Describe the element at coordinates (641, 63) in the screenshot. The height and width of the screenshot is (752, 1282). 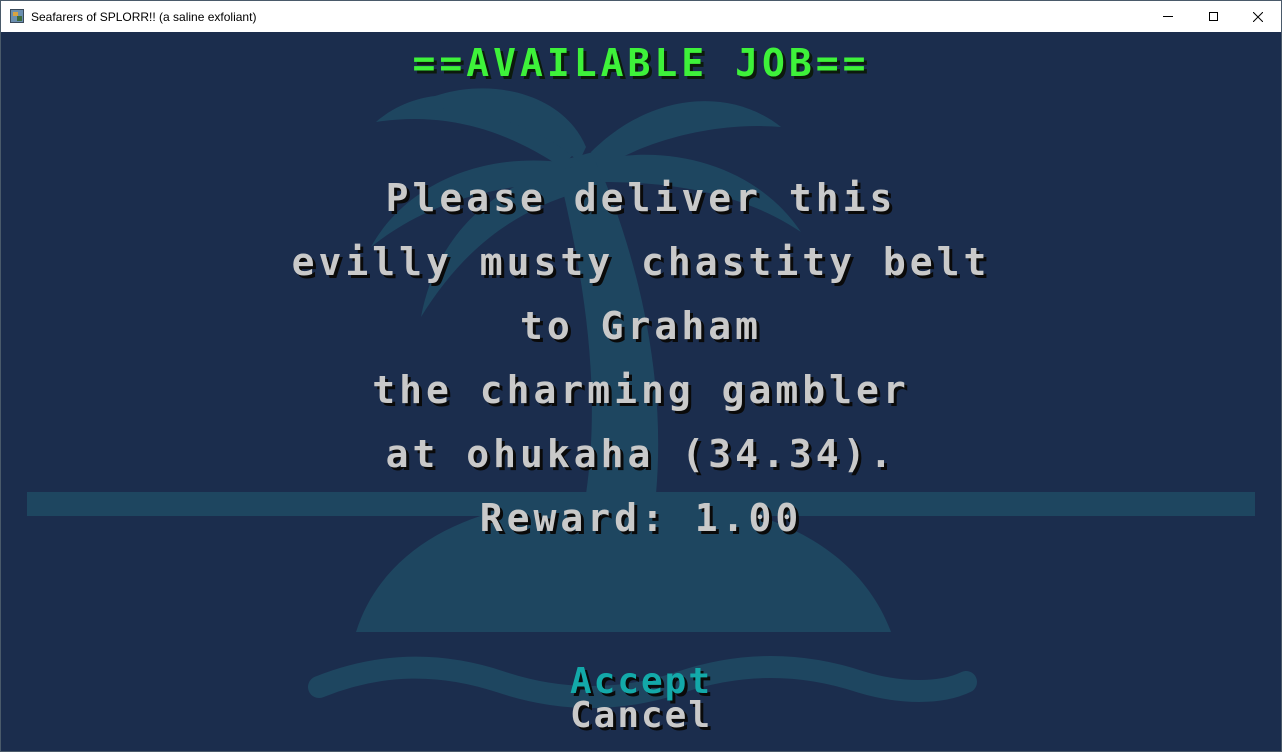
I see `screen-heading: ==AVAILABLE JOB==` at that location.